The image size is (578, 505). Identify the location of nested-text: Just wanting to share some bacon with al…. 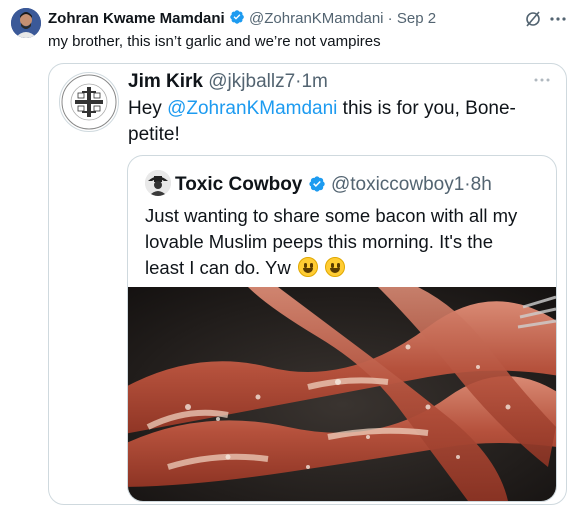
(331, 241).